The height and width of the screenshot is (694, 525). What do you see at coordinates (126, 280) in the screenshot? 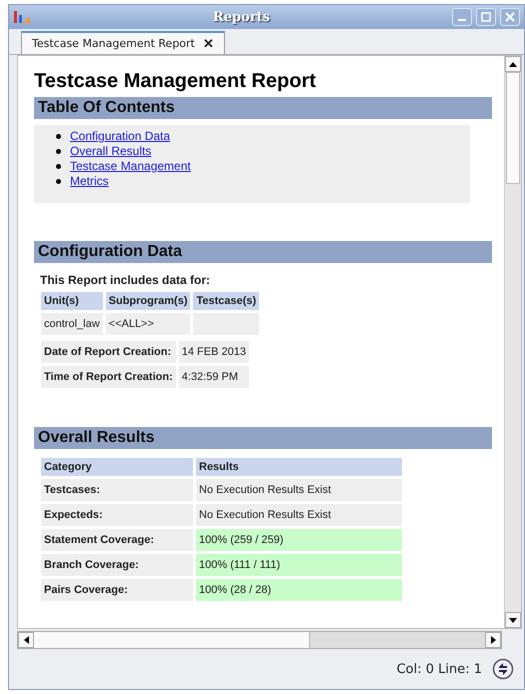
I see `intro-text: This Report includes data for:` at bounding box center [126, 280].